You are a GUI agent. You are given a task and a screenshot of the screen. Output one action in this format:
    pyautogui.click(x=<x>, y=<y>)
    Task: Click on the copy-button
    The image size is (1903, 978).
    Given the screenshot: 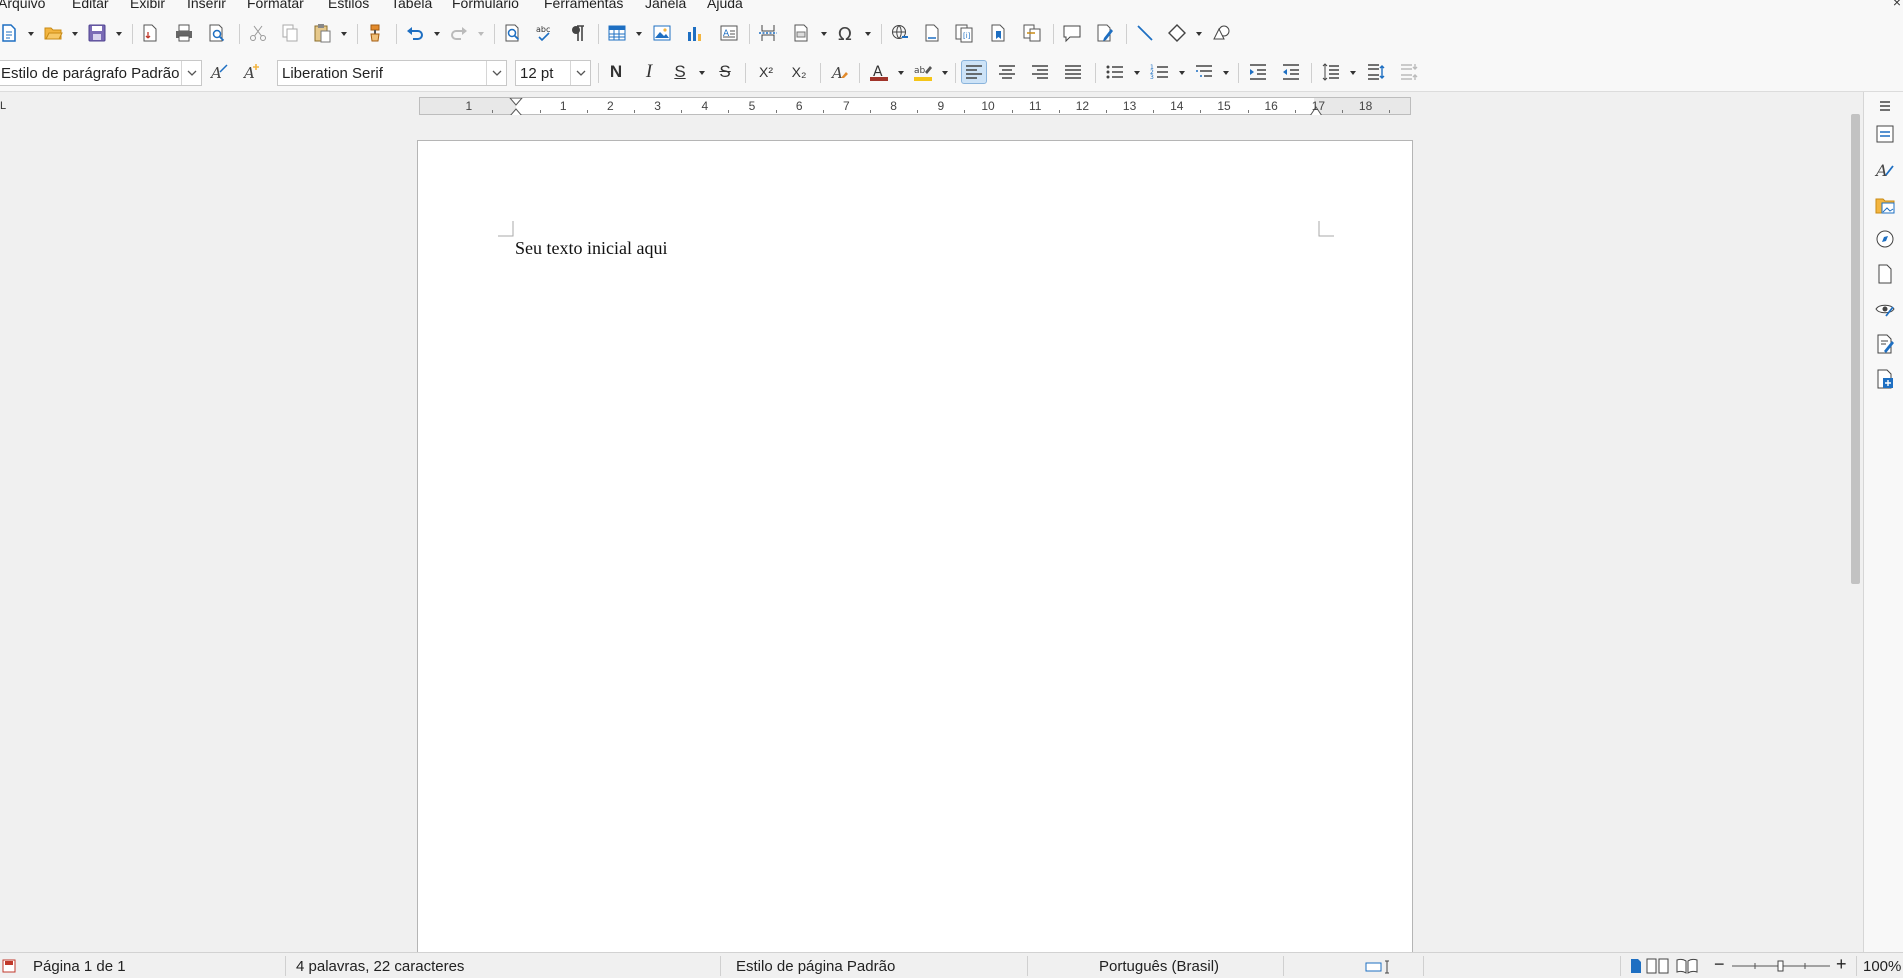 What is the action you would take?
    pyautogui.click(x=290, y=33)
    